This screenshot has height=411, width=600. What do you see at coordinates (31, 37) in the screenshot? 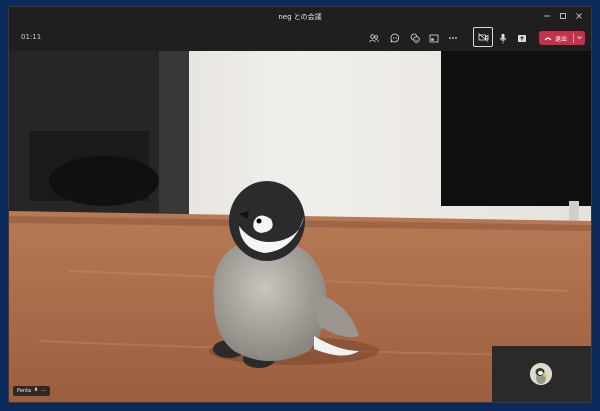
I see `meeting-timer: 01:11` at bounding box center [31, 37].